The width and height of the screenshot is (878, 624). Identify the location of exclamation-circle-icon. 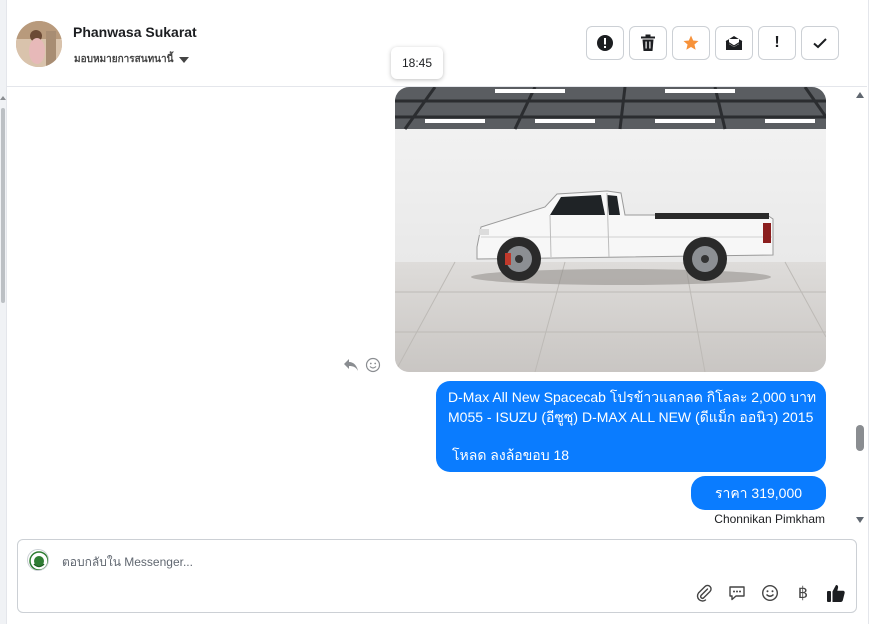
(605, 43).